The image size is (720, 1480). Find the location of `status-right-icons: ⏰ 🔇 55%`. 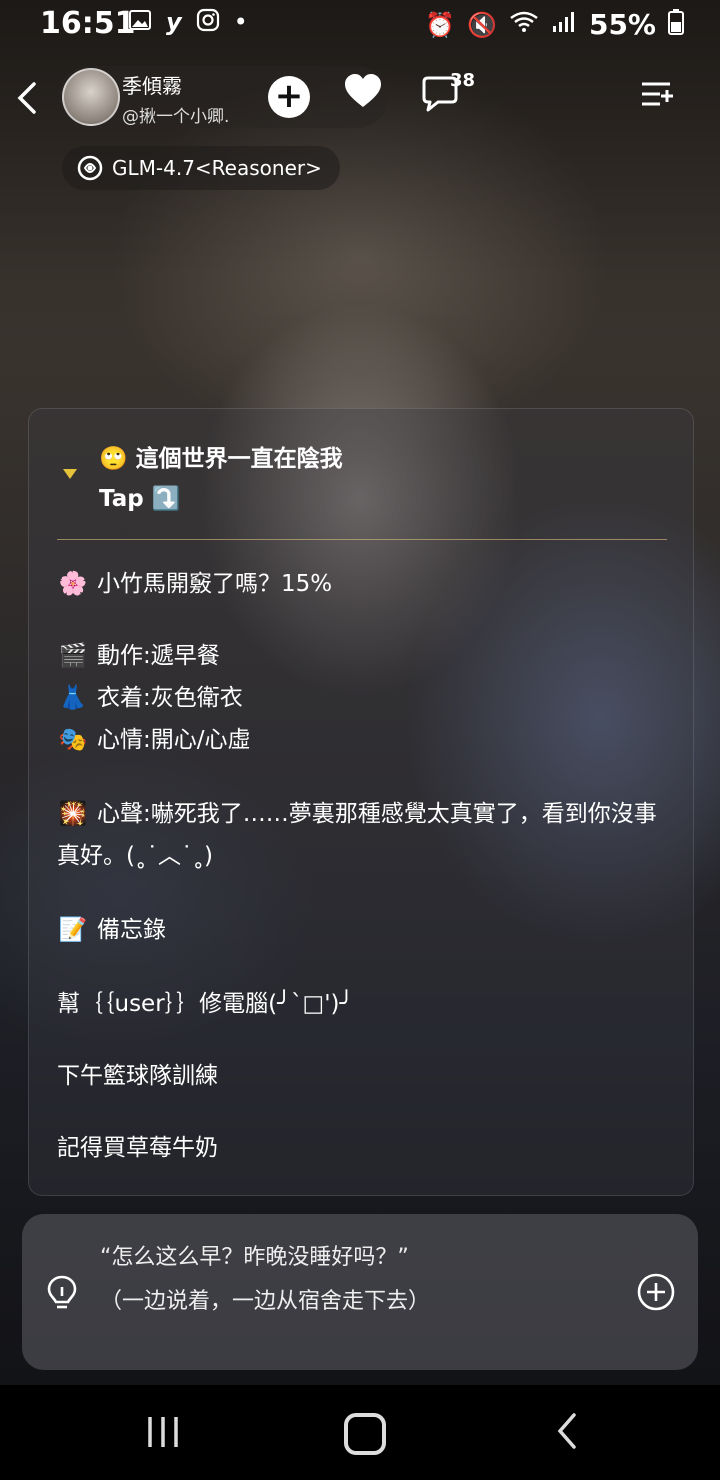

status-right-icons: ⏰ 🔇 55% is located at coordinates (554, 24).